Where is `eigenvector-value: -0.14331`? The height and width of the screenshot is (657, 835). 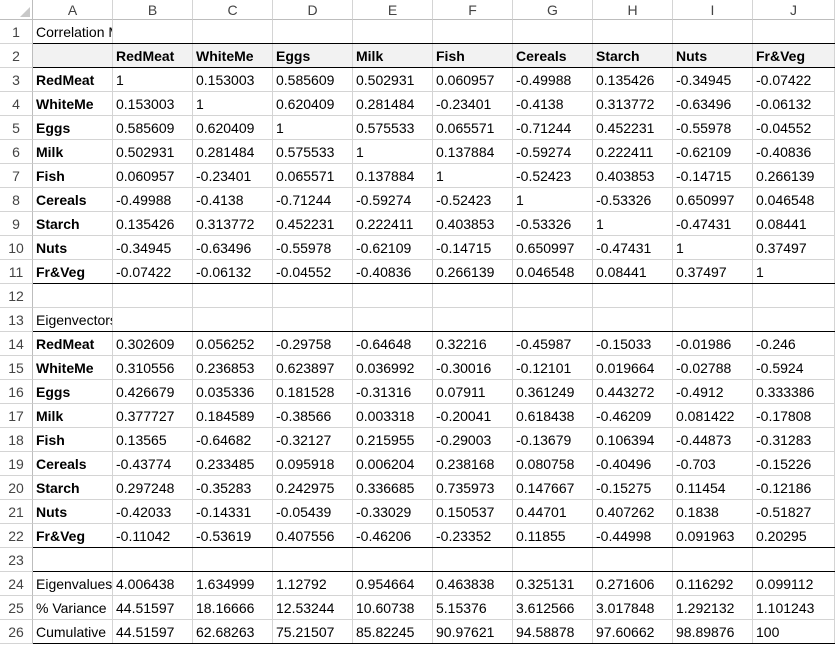
eigenvector-value: -0.14331 is located at coordinates (233, 512).